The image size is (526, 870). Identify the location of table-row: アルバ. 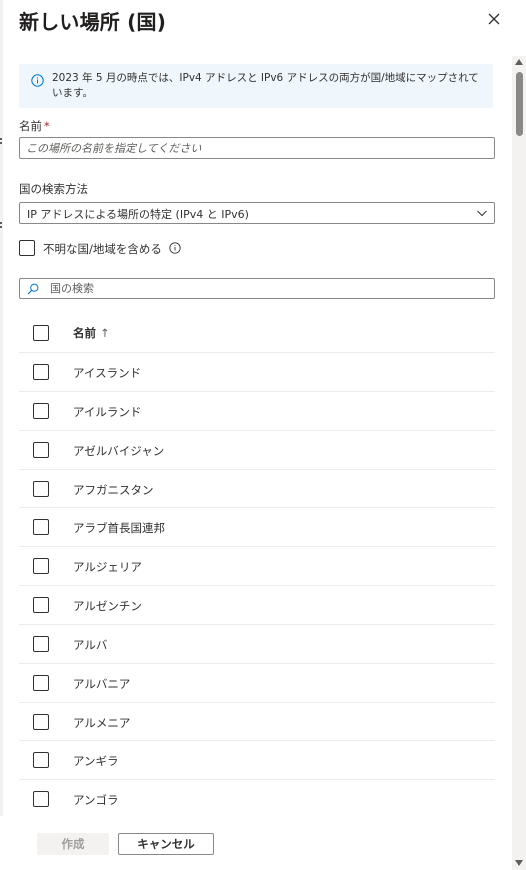
(257, 644).